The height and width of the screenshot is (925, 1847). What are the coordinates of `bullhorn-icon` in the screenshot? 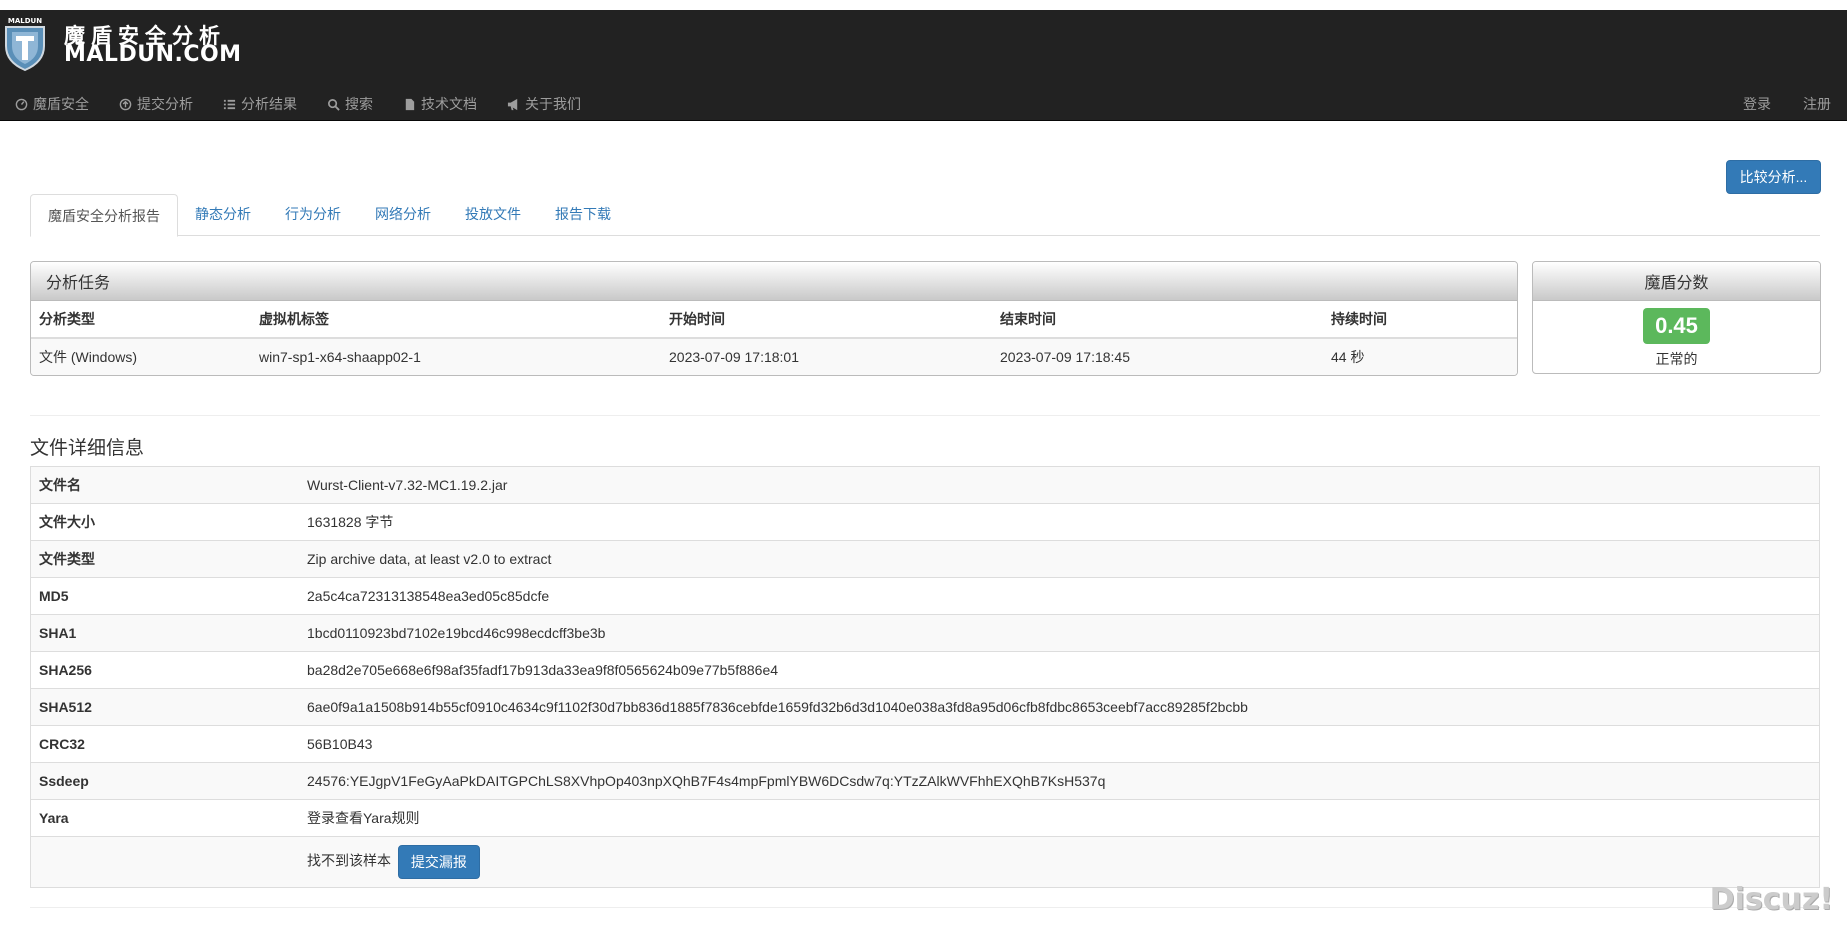 It's located at (512, 104).